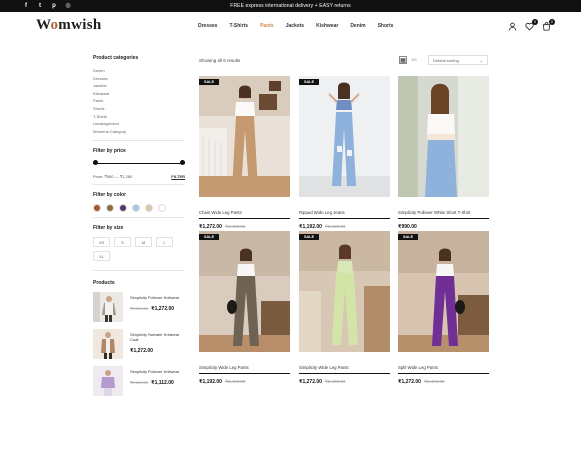 The height and width of the screenshot is (453, 581). Describe the element at coordinates (238, 26) in the screenshot. I see `nav-t-shirts: T-Shirts` at that location.